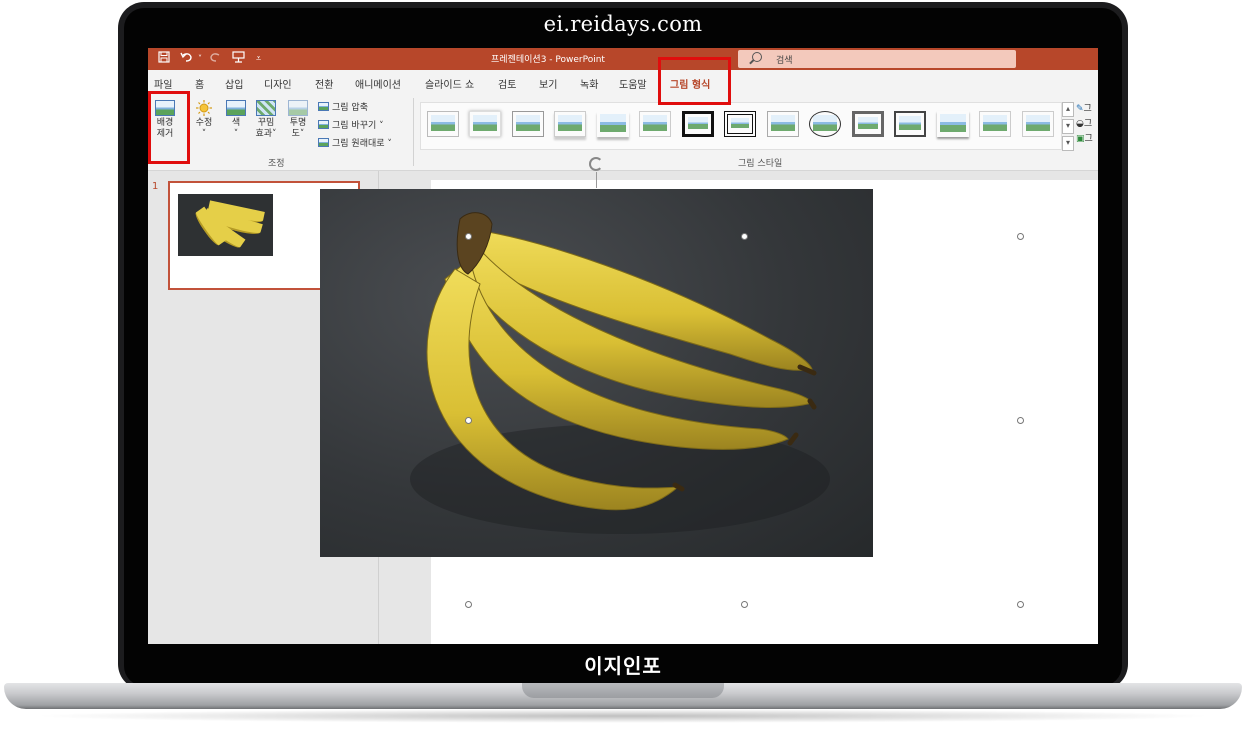 This screenshot has height=730, width=1246. I want to click on search-placeholder: 검색, so click(784, 61).